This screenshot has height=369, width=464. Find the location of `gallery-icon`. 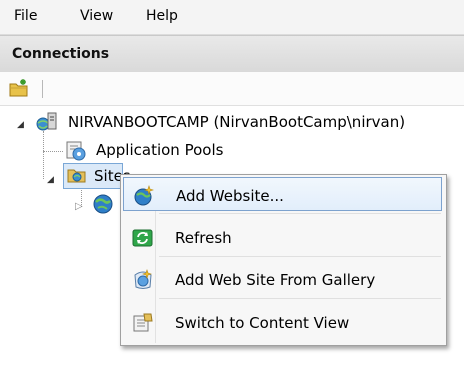

gallery-icon is located at coordinates (143, 279).